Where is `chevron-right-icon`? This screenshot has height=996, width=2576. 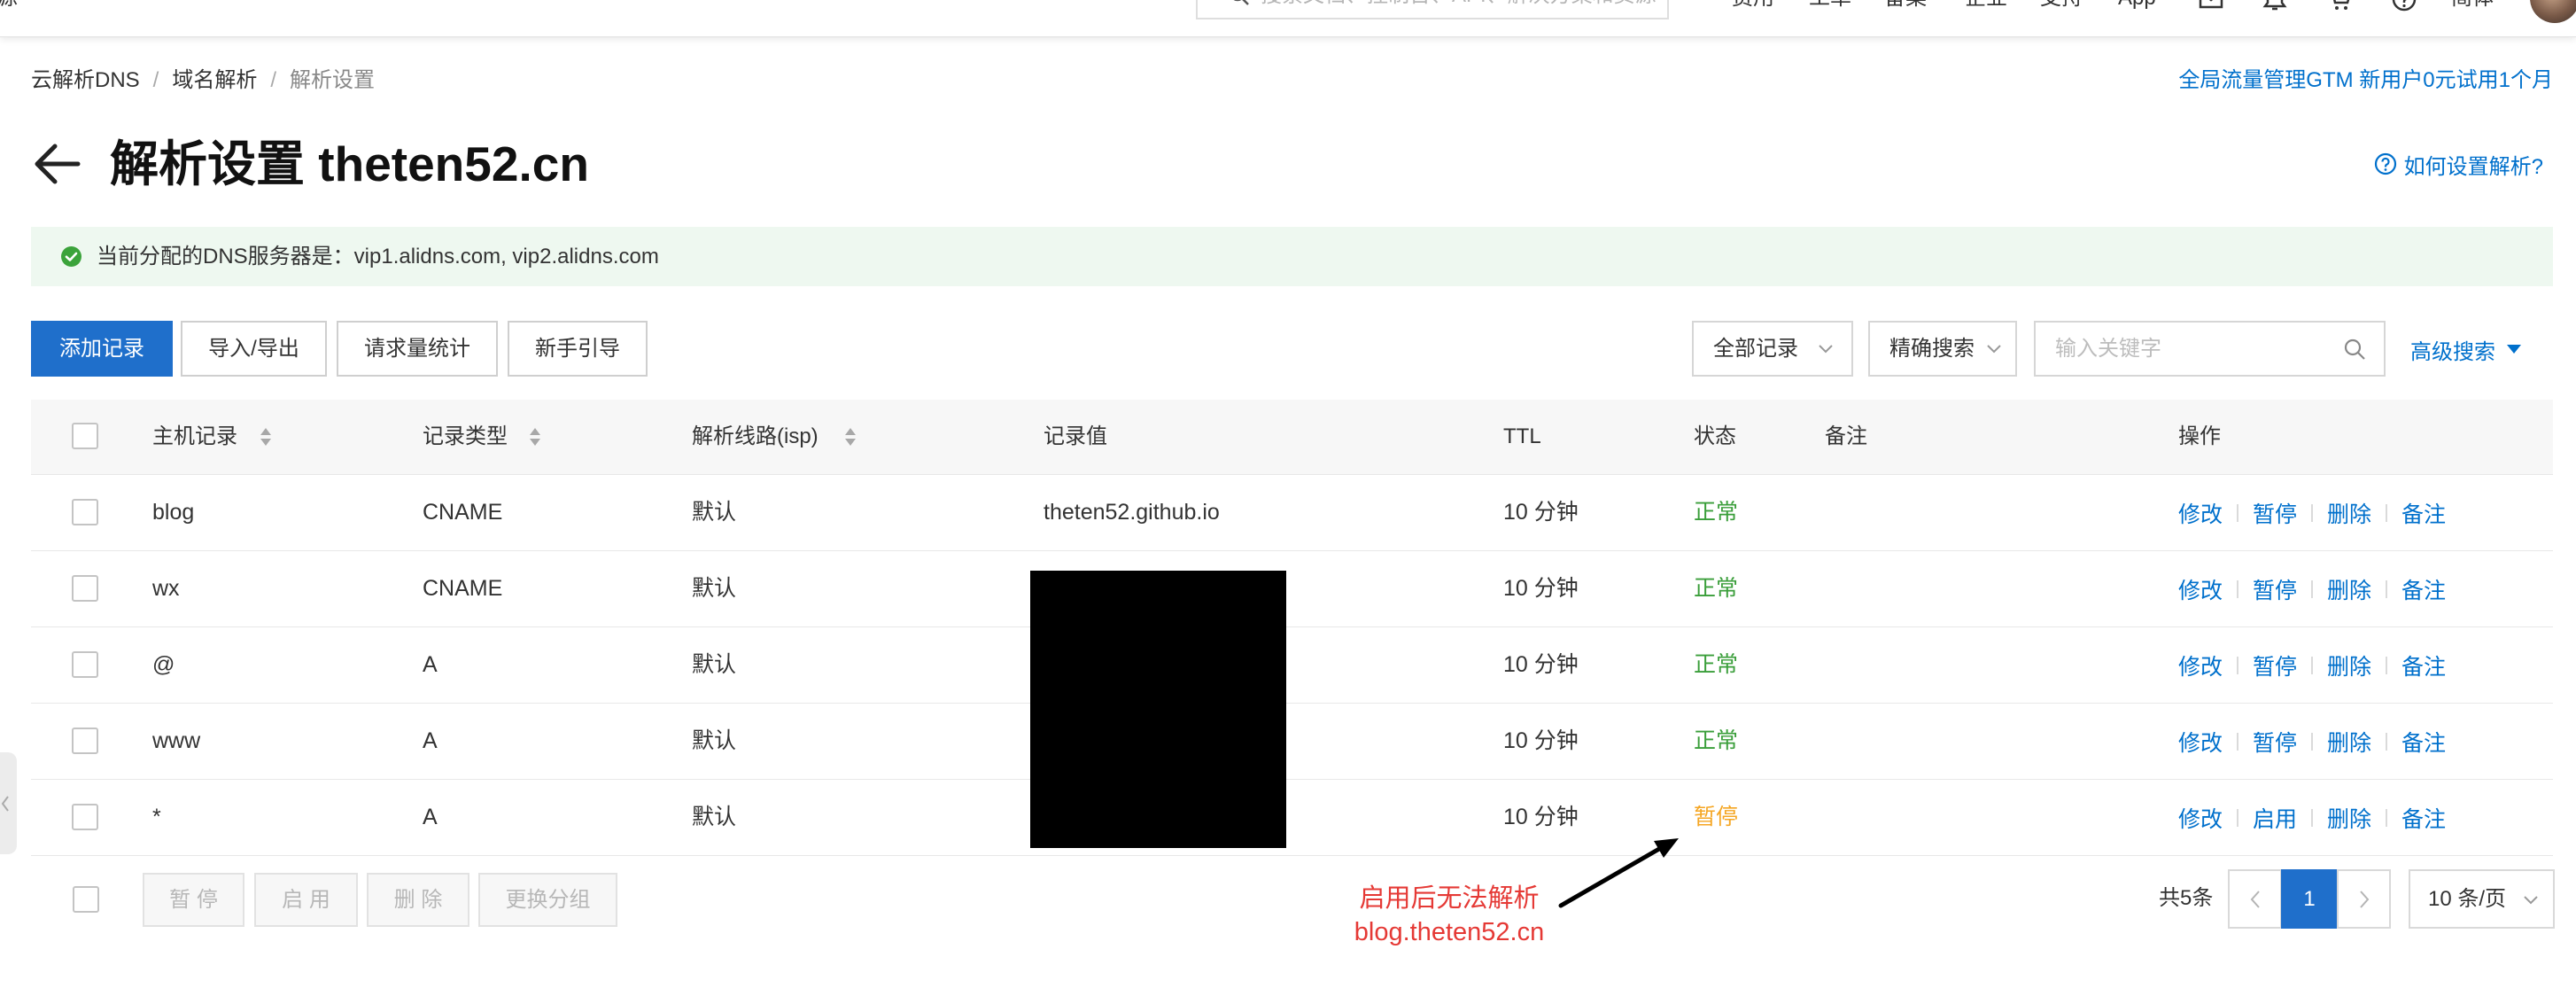
chevron-right-icon is located at coordinates (2364, 899).